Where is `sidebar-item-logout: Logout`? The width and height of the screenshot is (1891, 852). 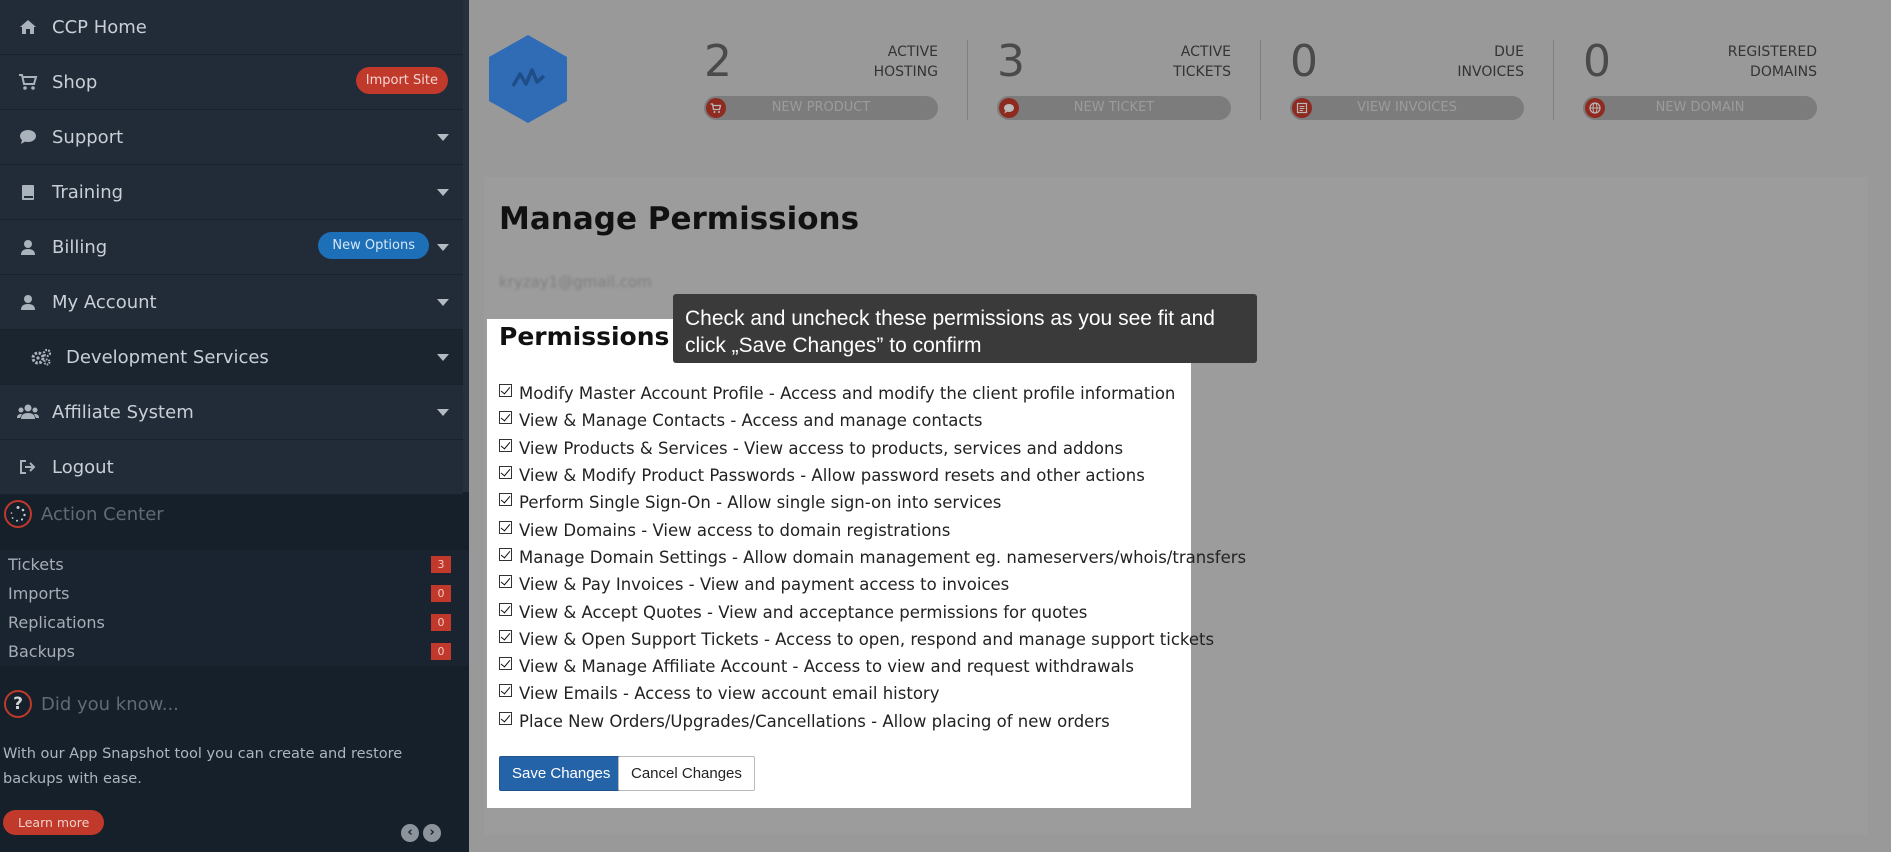 sidebar-item-logout: Logout is located at coordinates (231, 467).